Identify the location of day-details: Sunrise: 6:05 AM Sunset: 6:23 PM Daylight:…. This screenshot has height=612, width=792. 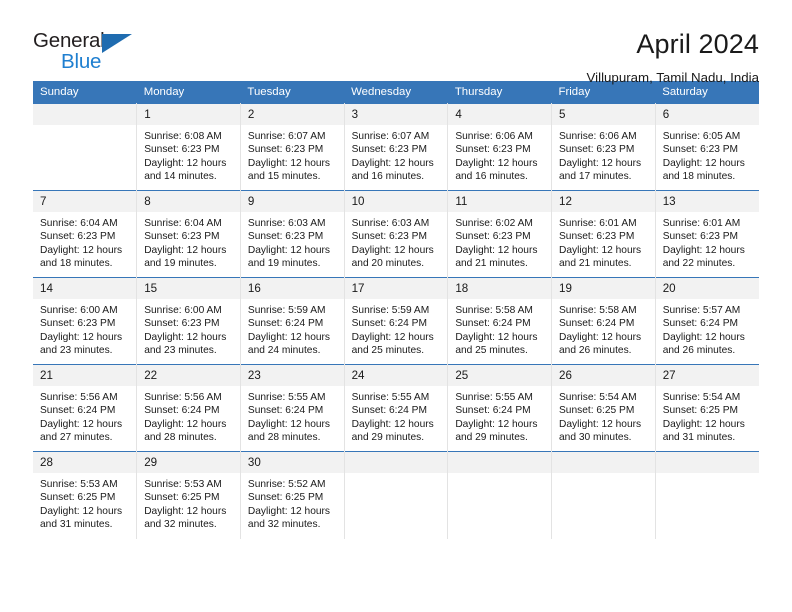
(707, 154).